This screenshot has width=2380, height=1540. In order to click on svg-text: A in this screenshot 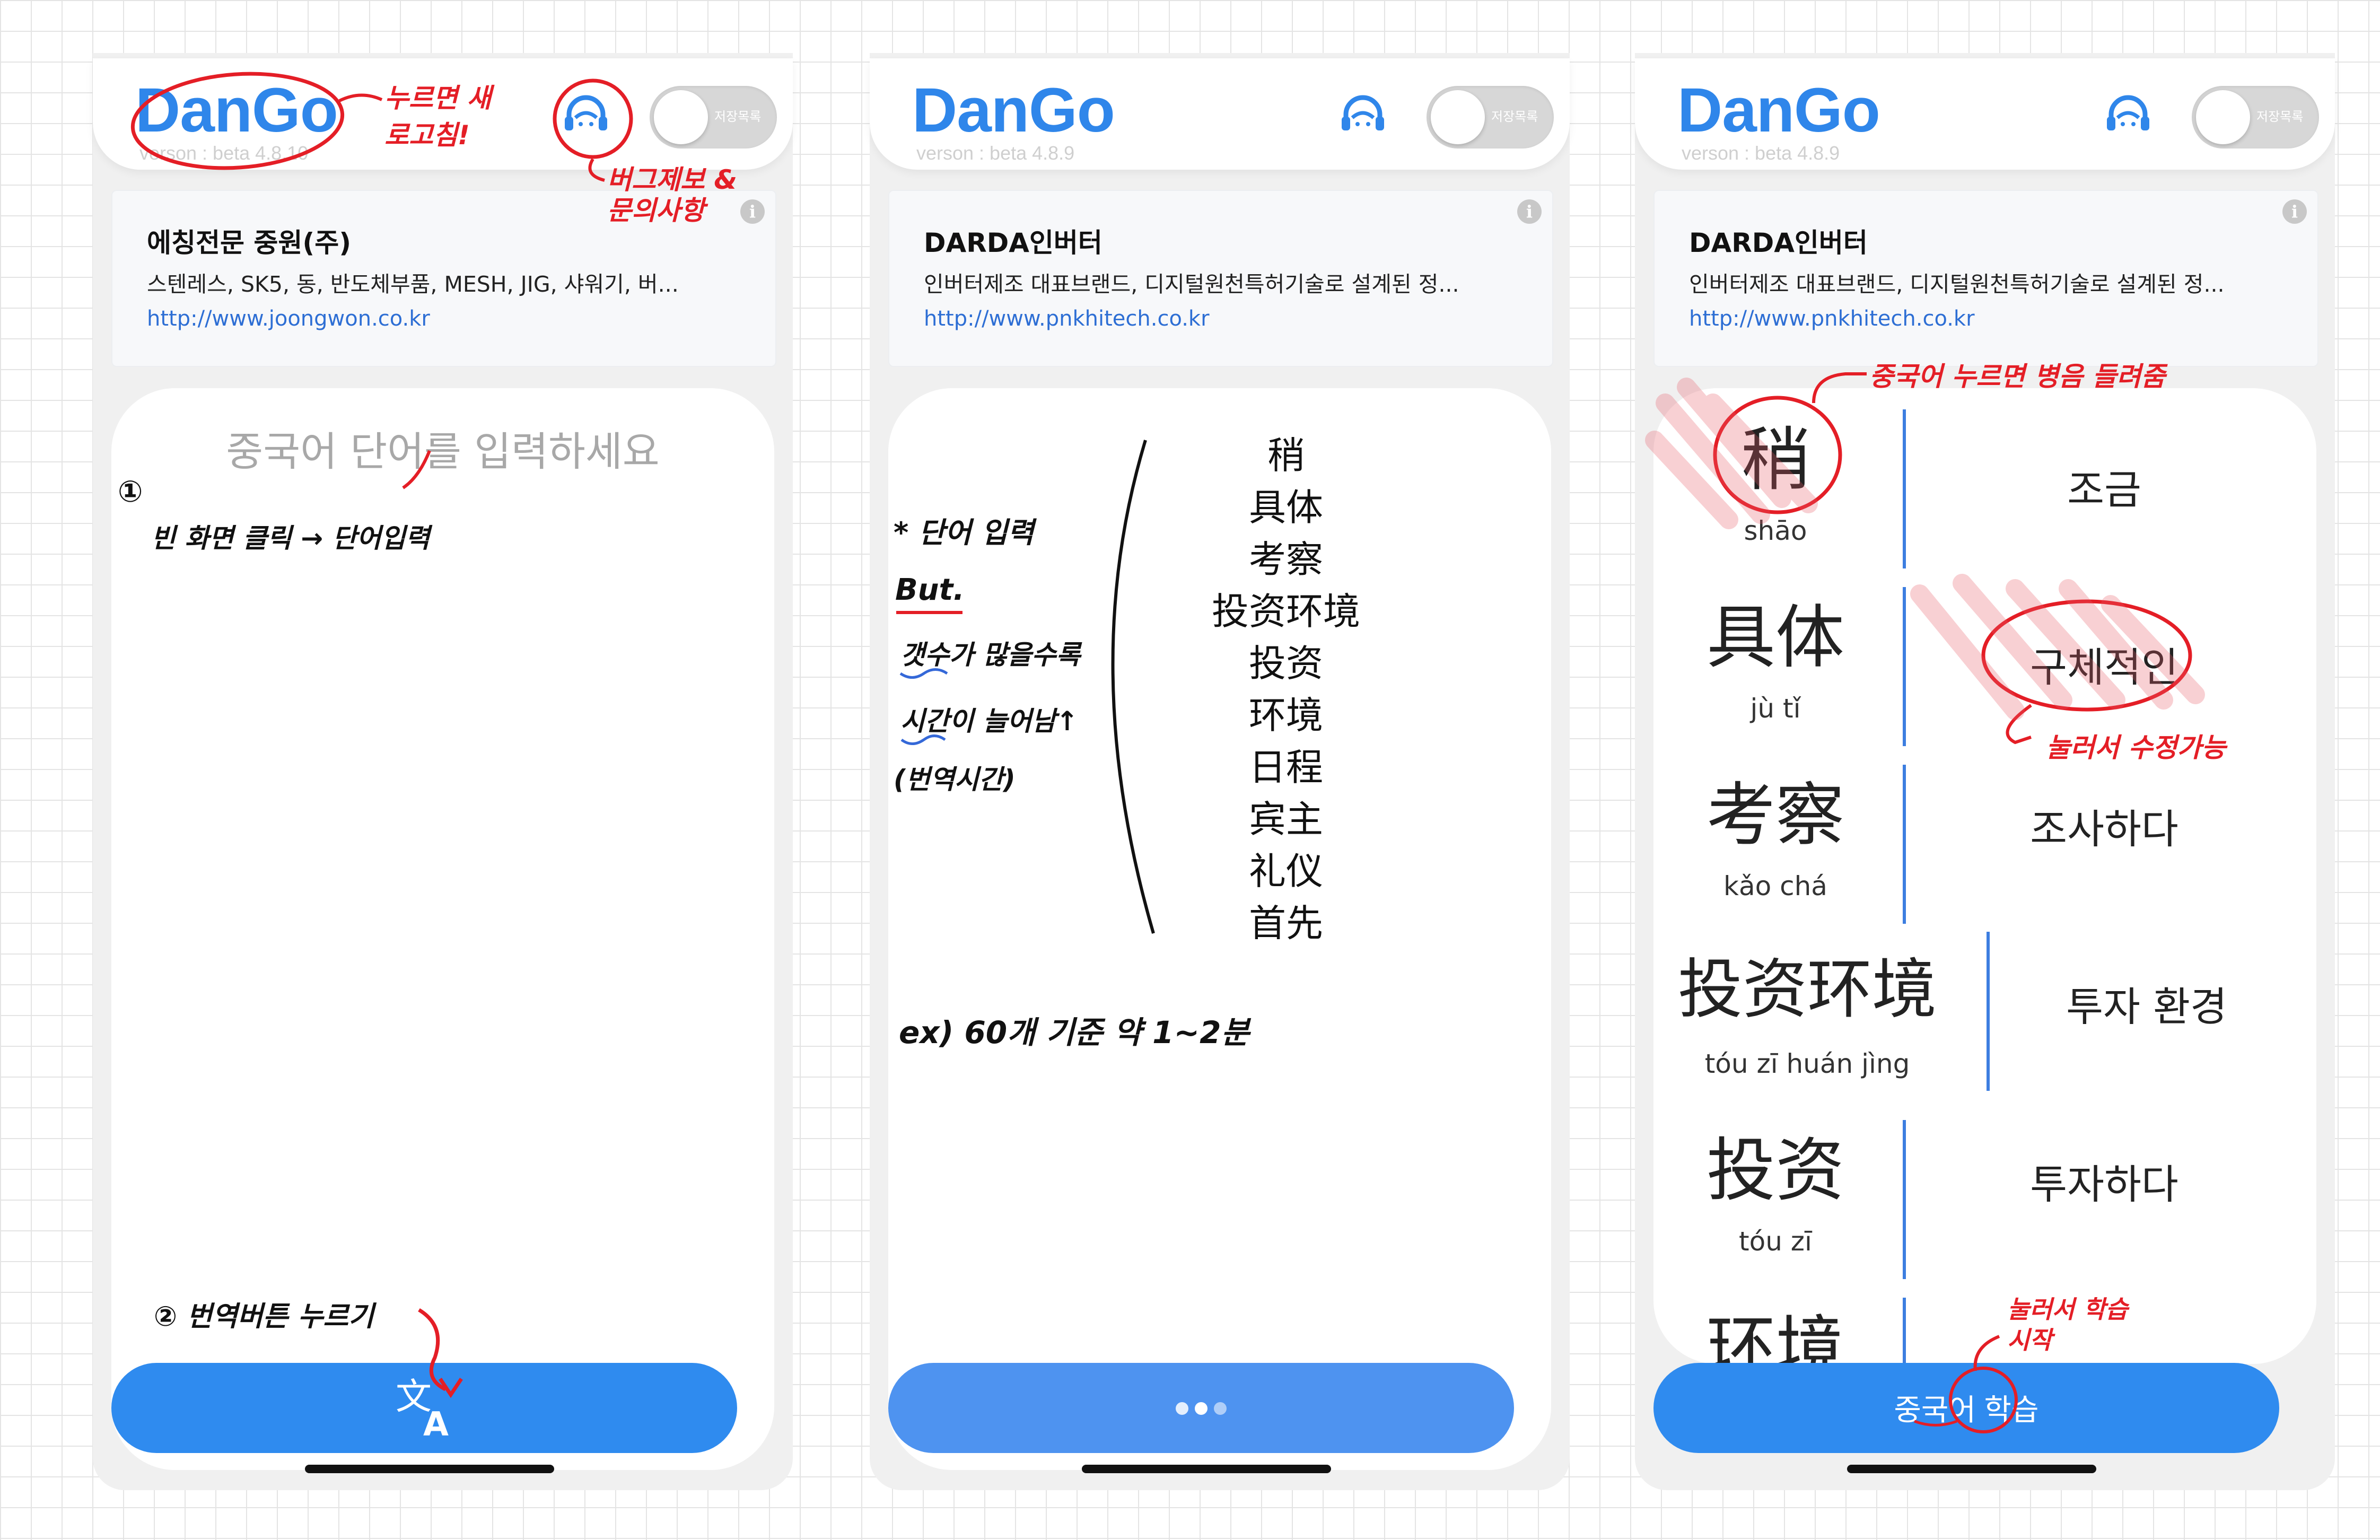, I will do `click(436, 1422)`.